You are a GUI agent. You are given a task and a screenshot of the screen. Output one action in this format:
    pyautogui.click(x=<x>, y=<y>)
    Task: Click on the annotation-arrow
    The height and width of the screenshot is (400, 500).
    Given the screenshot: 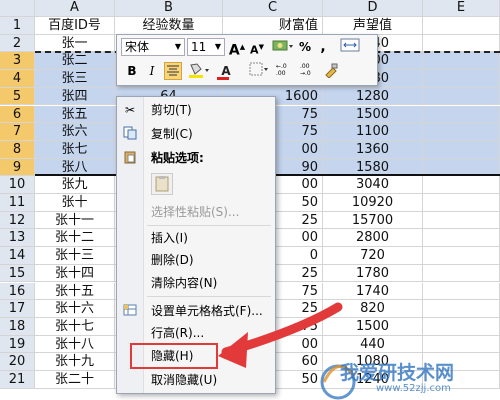 What is the action you would take?
    pyautogui.click(x=280, y=335)
    